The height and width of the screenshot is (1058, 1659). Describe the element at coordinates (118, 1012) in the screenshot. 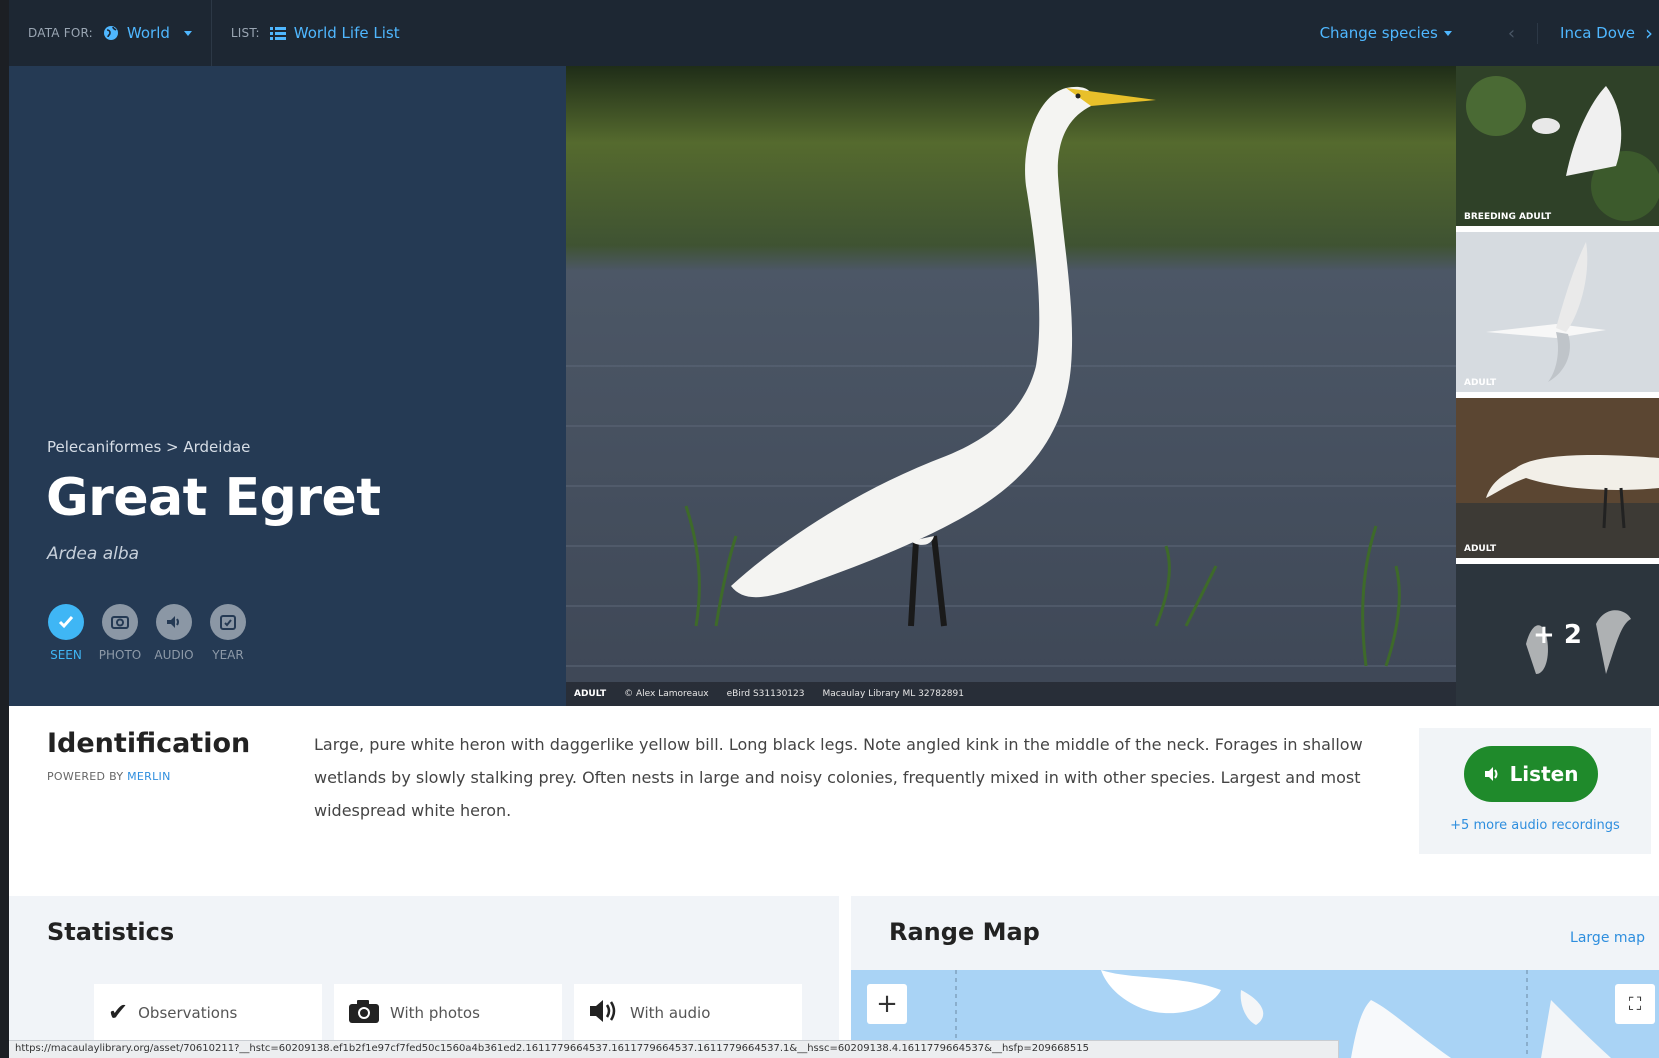

I see `check-icon: ✔` at that location.